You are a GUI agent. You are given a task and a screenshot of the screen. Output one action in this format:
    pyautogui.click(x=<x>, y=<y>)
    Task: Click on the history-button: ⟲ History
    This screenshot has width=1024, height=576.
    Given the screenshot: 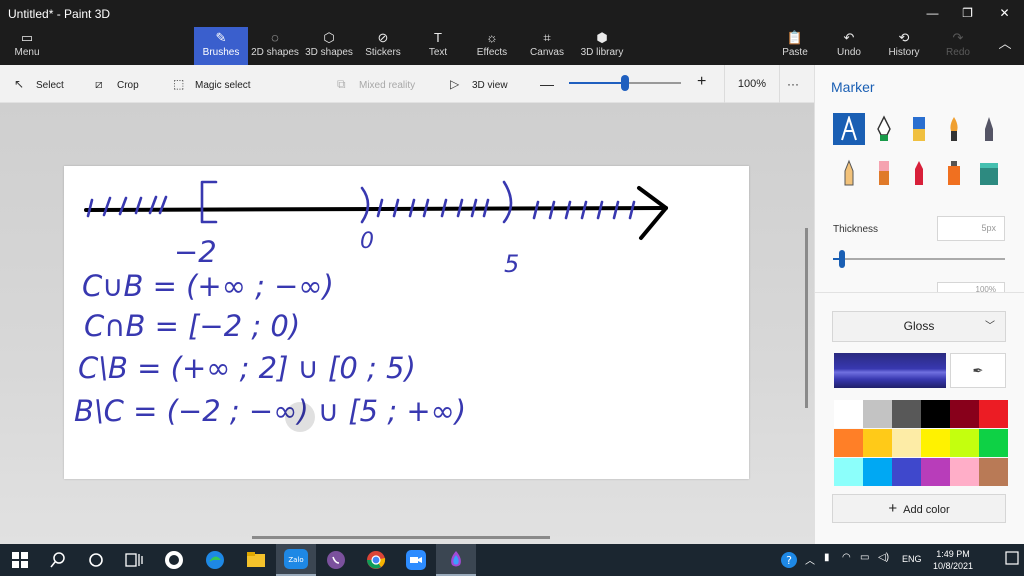 What is the action you would take?
    pyautogui.click(x=904, y=46)
    